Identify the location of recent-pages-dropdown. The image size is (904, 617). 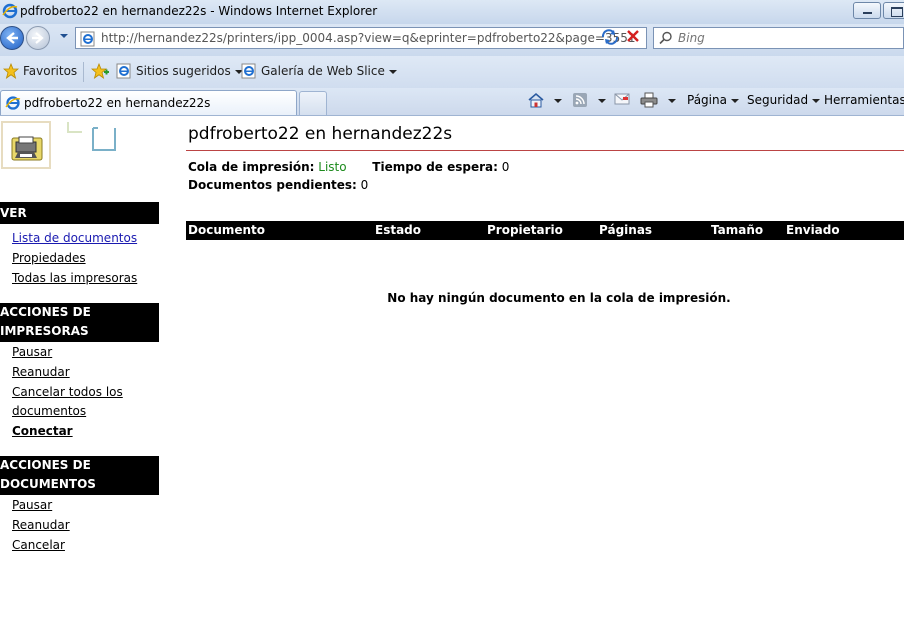
(64, 36).